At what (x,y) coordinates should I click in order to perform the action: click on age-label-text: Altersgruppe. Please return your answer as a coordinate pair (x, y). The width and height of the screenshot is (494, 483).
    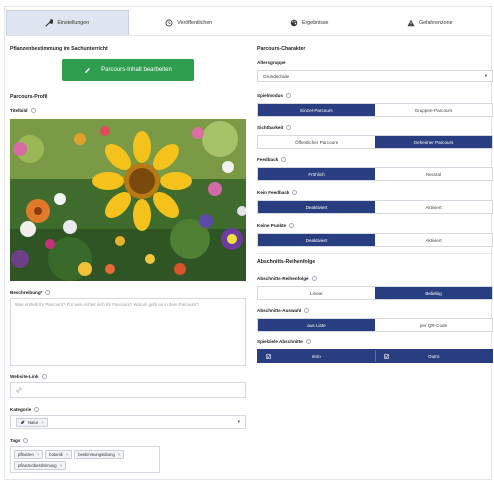
    Looking at the image, I should click on (271, 62).